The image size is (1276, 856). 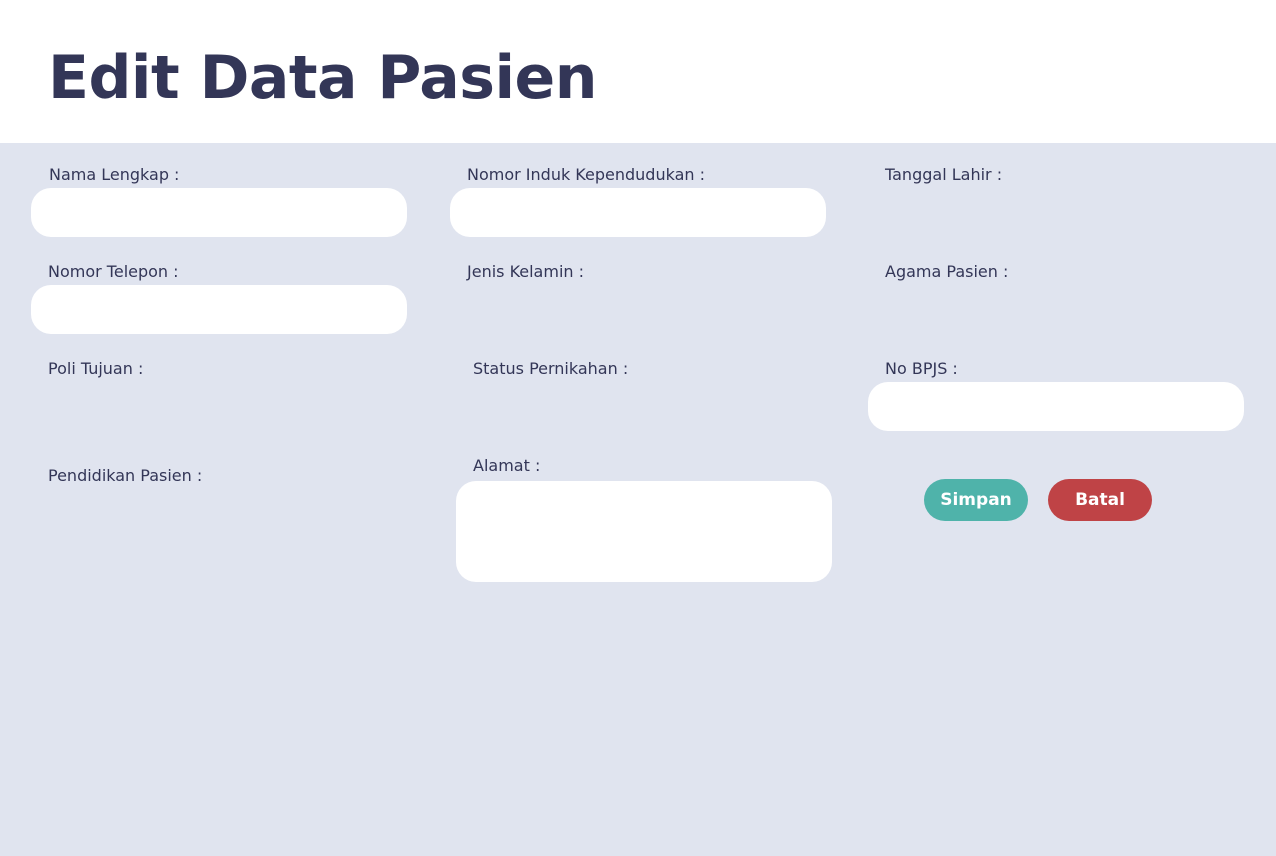 What do you see at coordinates (944, 174) in the screenshot?
I see `tanggal-lahir-label: Tanggal Lahir :` at bounding box center [944, 174].